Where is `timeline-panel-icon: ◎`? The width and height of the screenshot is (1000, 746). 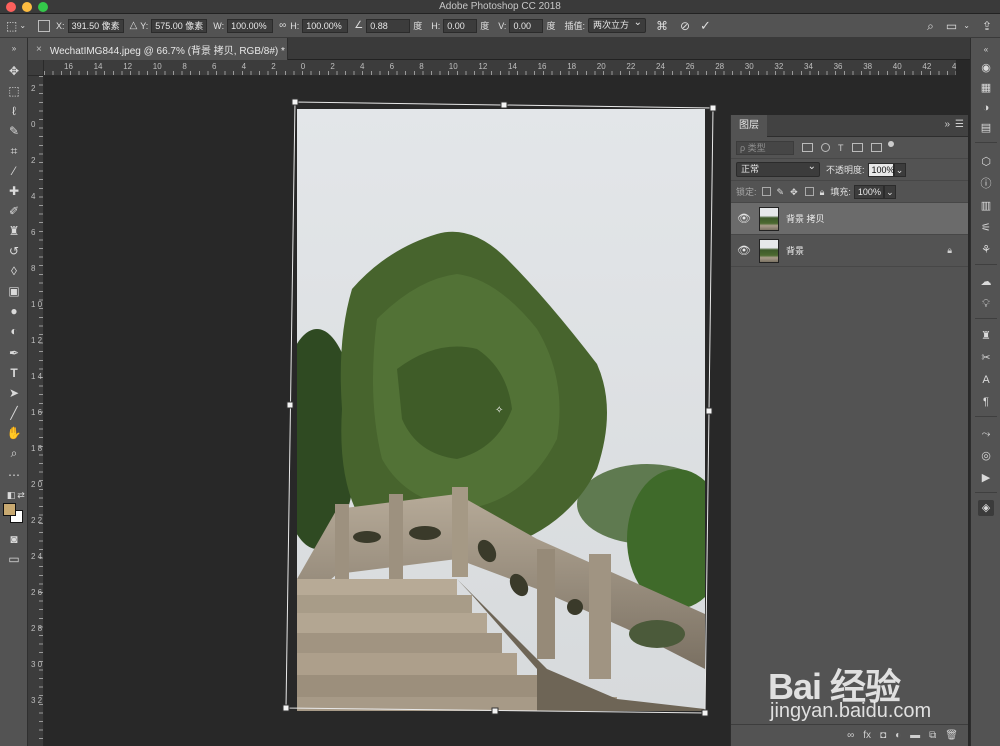 timeline-panel-icon: ◎ is located at coordinates (986, 456).